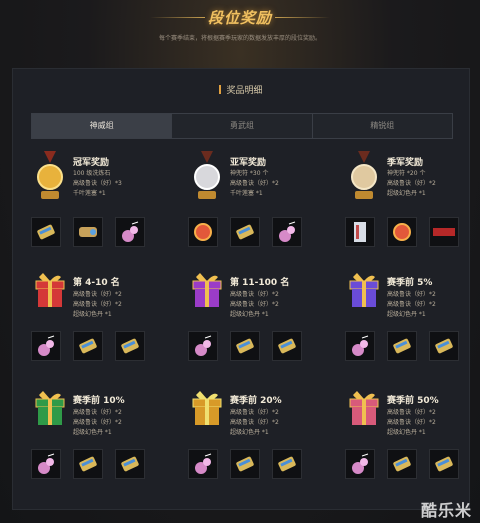  I want to click on reward-name: 赛季前 10%, so click(99, 401).